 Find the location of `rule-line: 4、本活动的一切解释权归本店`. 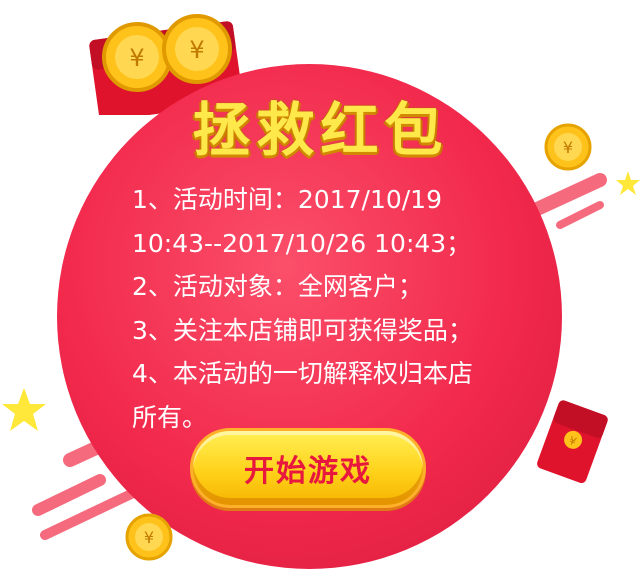

rule-line: 4、本活动的一切解释权归本店 is located at coordinates (302, 373).